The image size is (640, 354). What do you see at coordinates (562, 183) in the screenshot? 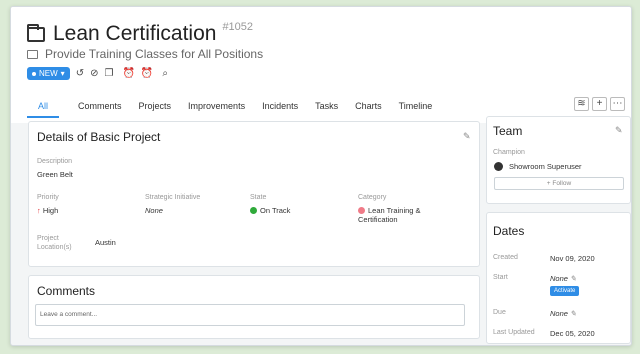
I see `follow-label: Follow` at bounding box center [562, 183].